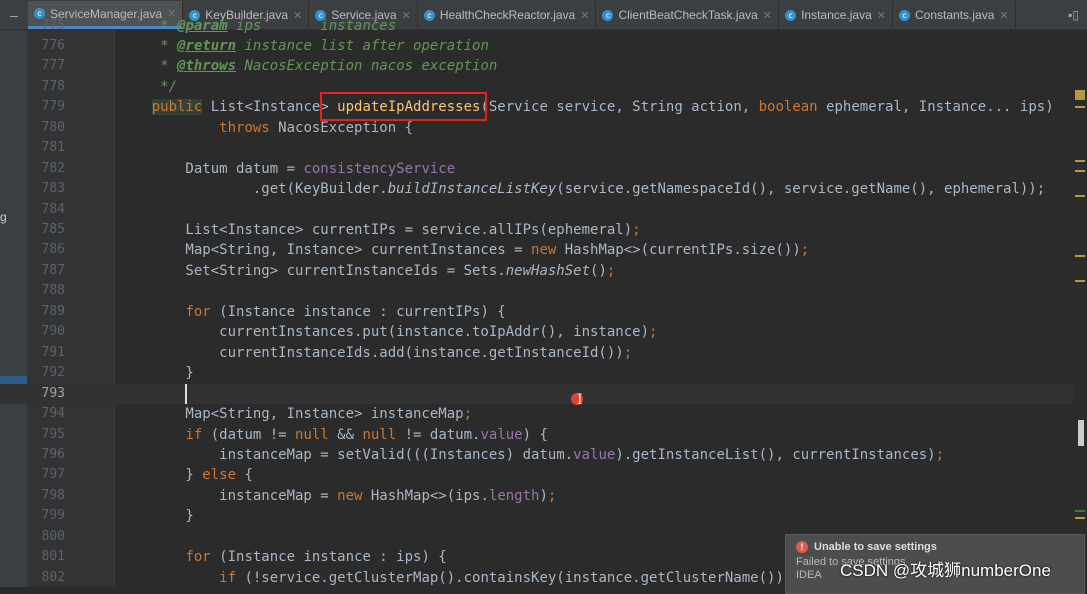 Image resolution: width=1087 pixels, height=594 pixels. What do you see at coordinates (156, 373) in the screenshot?
I see `code-token: }` at bounding box center [156, 373].